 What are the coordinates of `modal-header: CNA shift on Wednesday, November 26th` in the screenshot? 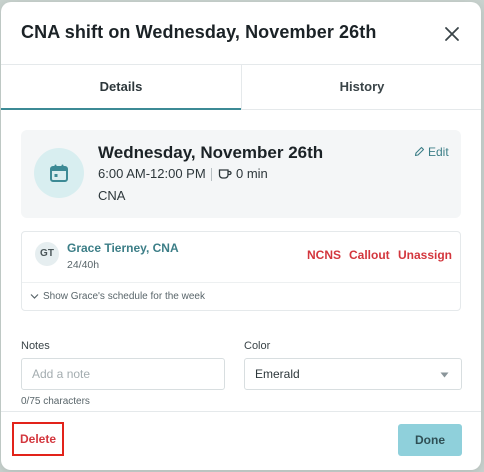 It's located at (241, 33).